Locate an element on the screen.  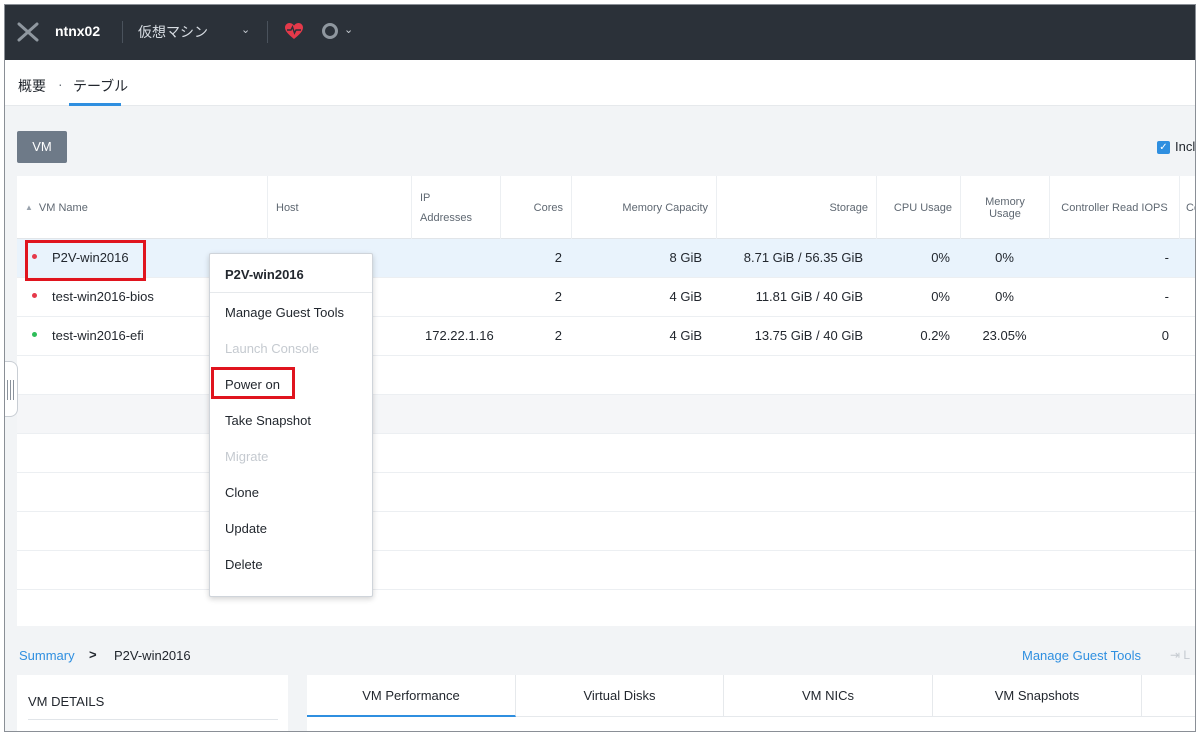
vm-details-panel: VM DETAILS is located at coordinates (152, 703).